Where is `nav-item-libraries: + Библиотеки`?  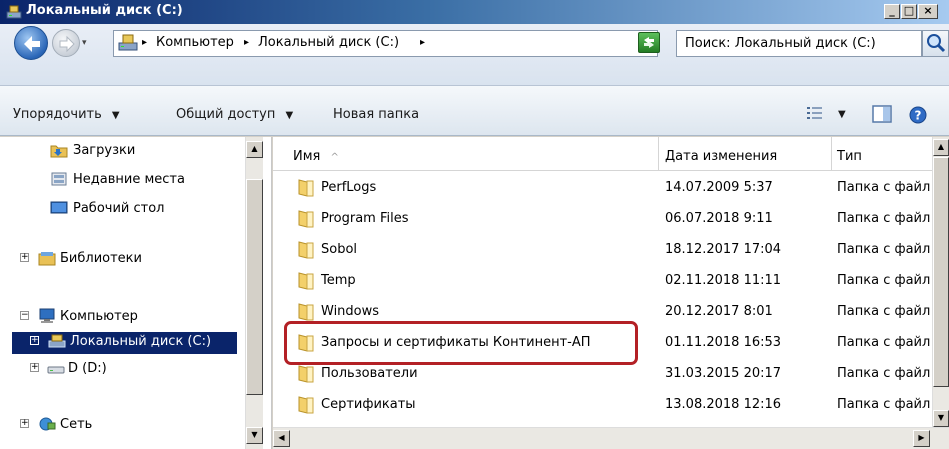 nav-item-libraries: + Библиотеки is located at coordinates (125, 260).